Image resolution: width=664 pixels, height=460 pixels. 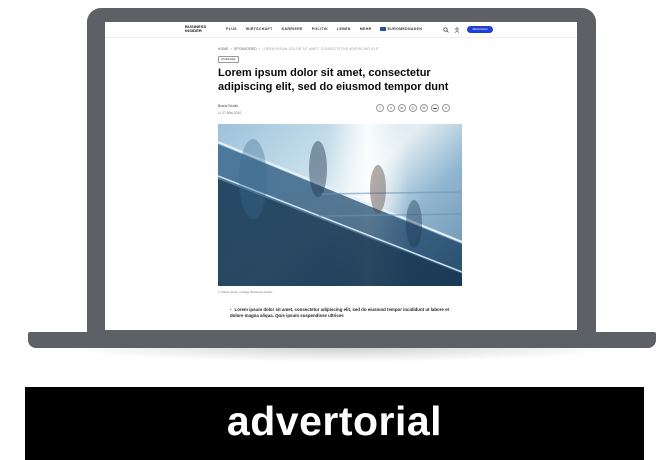 What do you see at coordinates (480, 29) in the screenshot?
I see `subscribe-button: Abonnieren` at bounding box center [480, 29].